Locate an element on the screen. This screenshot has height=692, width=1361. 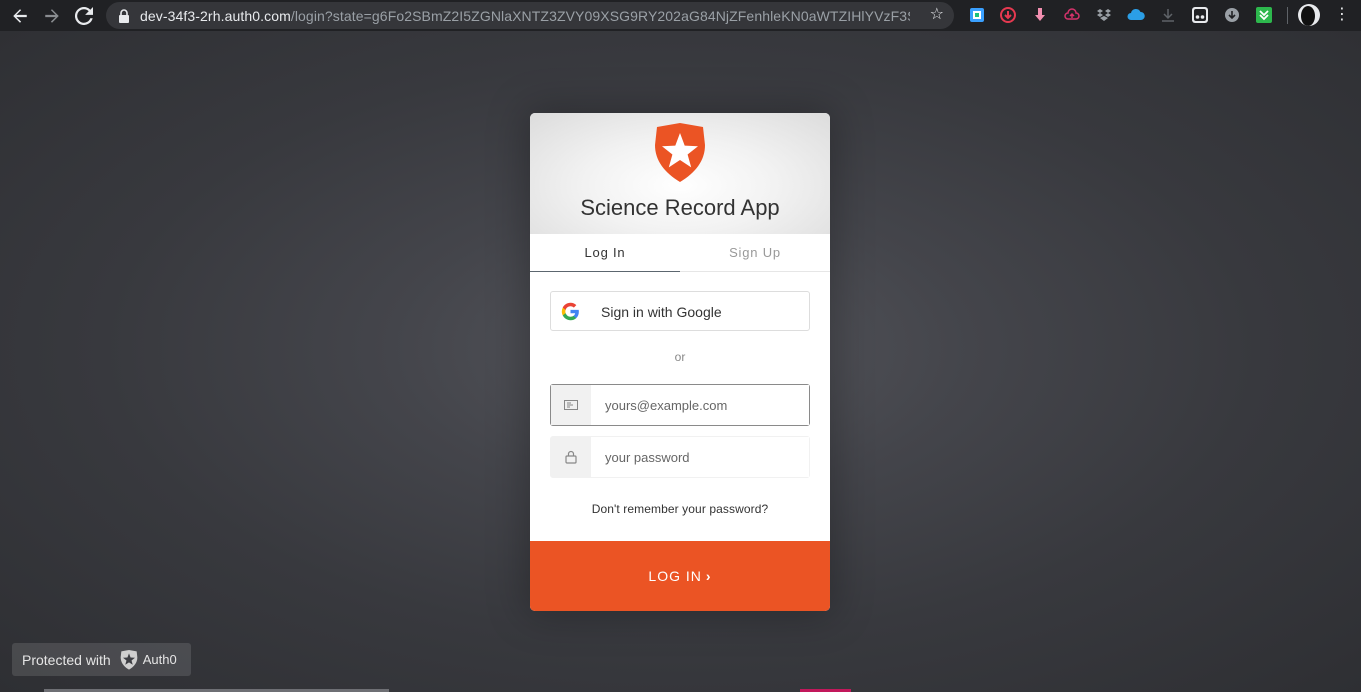
log-in-submit-button: LOG IN › is located at coordinates (680, 576).